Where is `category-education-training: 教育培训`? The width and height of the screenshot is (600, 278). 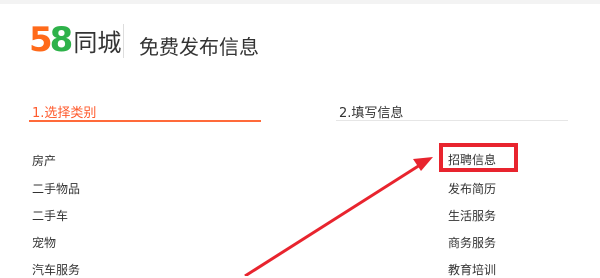 category-education-training: 教育培训 is located at coordinates (472, 269).